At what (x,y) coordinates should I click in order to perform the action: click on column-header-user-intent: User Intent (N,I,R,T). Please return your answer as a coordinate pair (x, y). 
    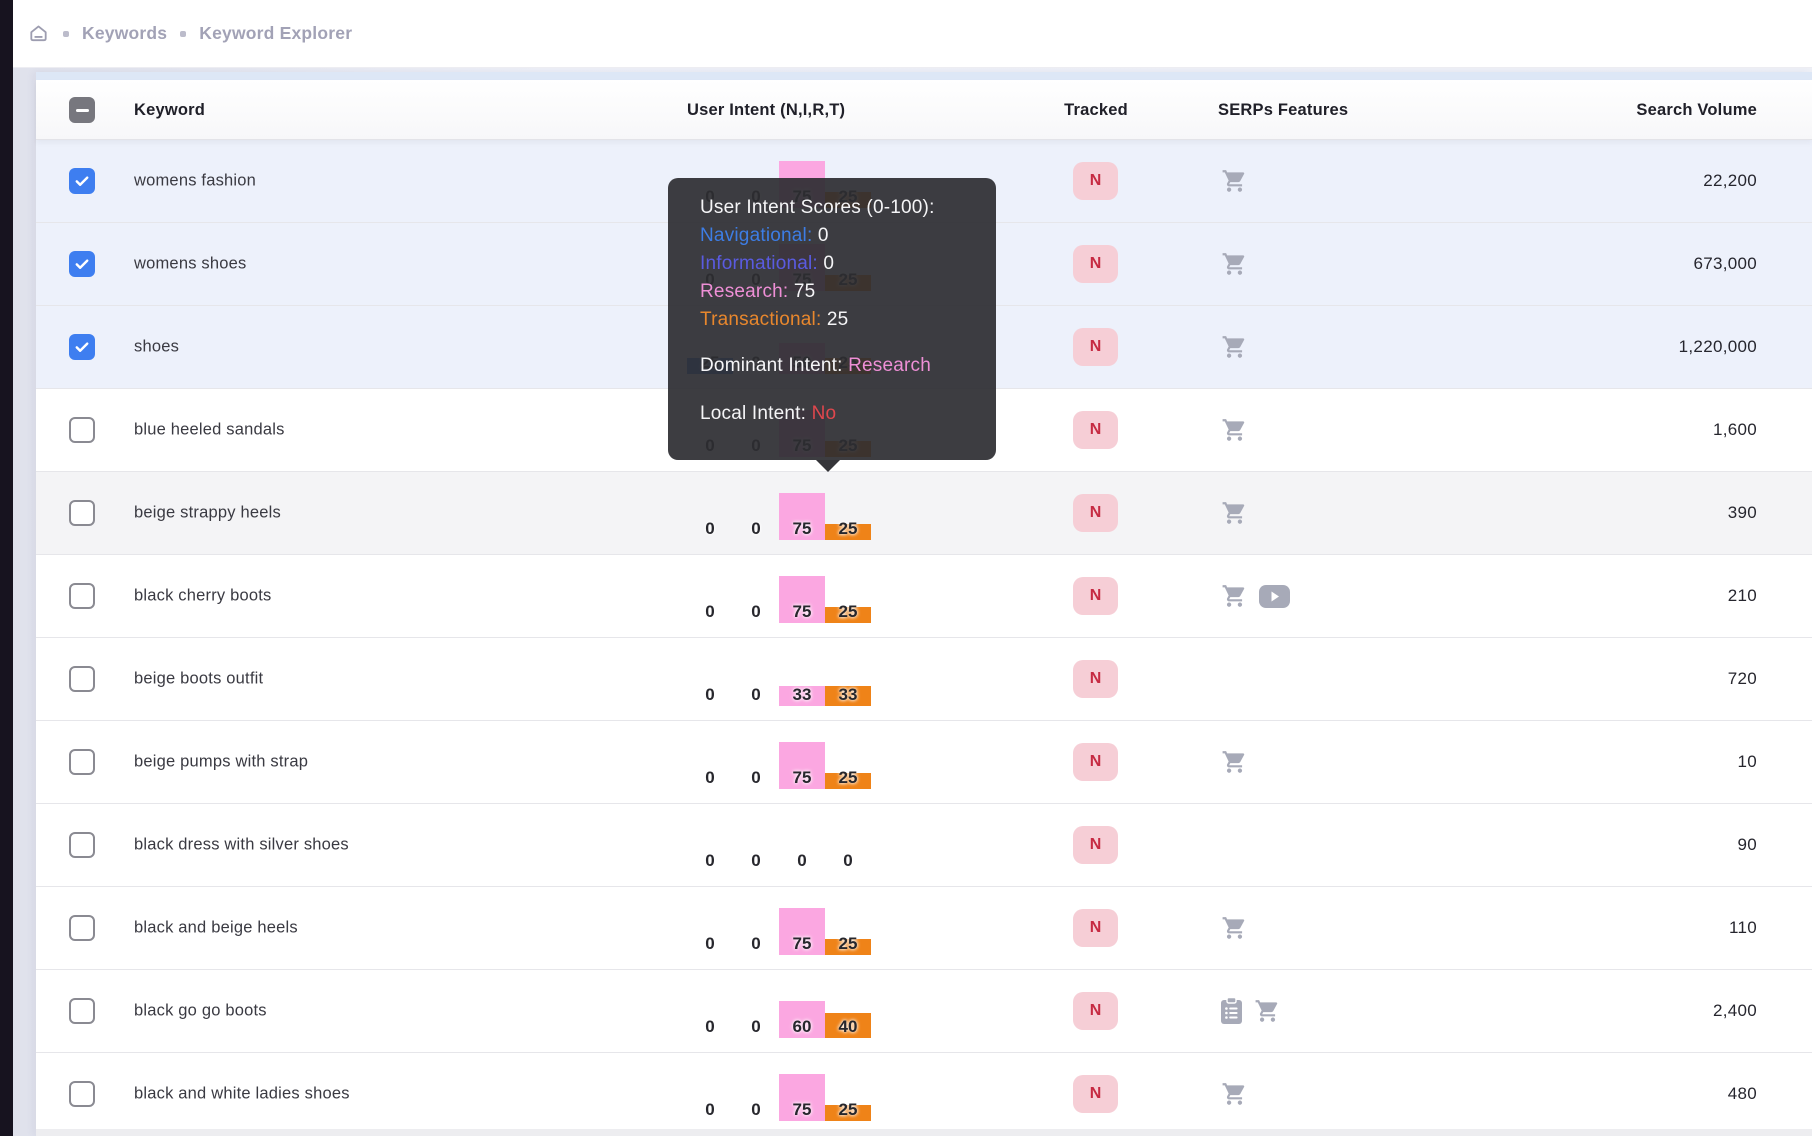
    Looking at the image, I should click on (766, 110).